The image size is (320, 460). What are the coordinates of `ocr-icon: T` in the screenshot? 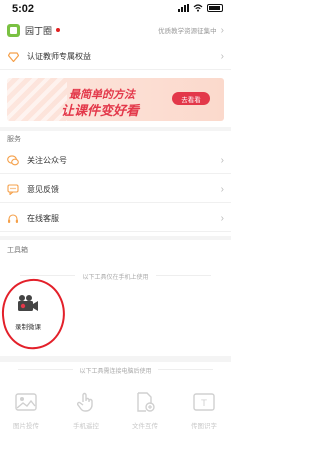 It's located at (204, 404).